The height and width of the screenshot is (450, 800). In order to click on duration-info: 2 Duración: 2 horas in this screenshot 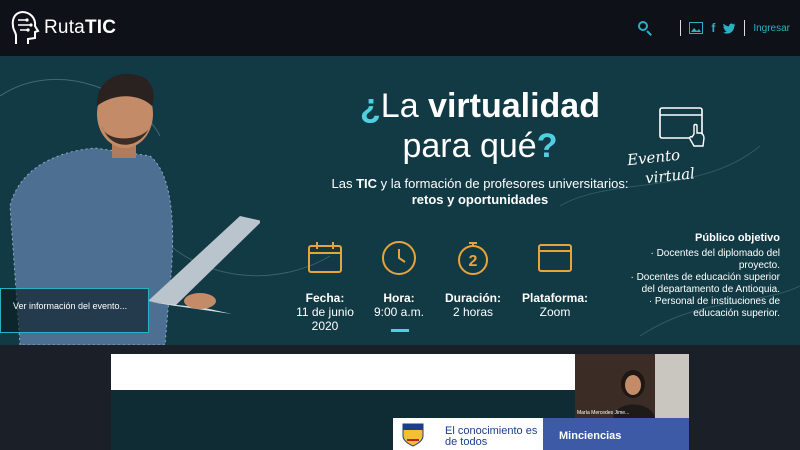, I will do `click(473, 279)`.